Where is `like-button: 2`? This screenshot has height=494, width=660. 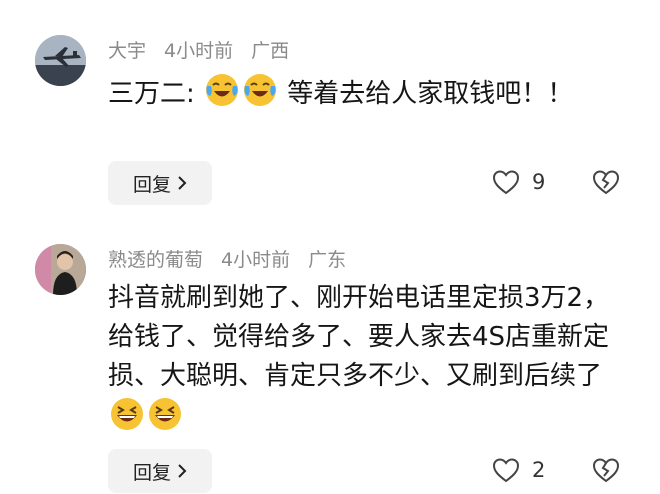 like-button: 2 is located at coordinates (518, 470).